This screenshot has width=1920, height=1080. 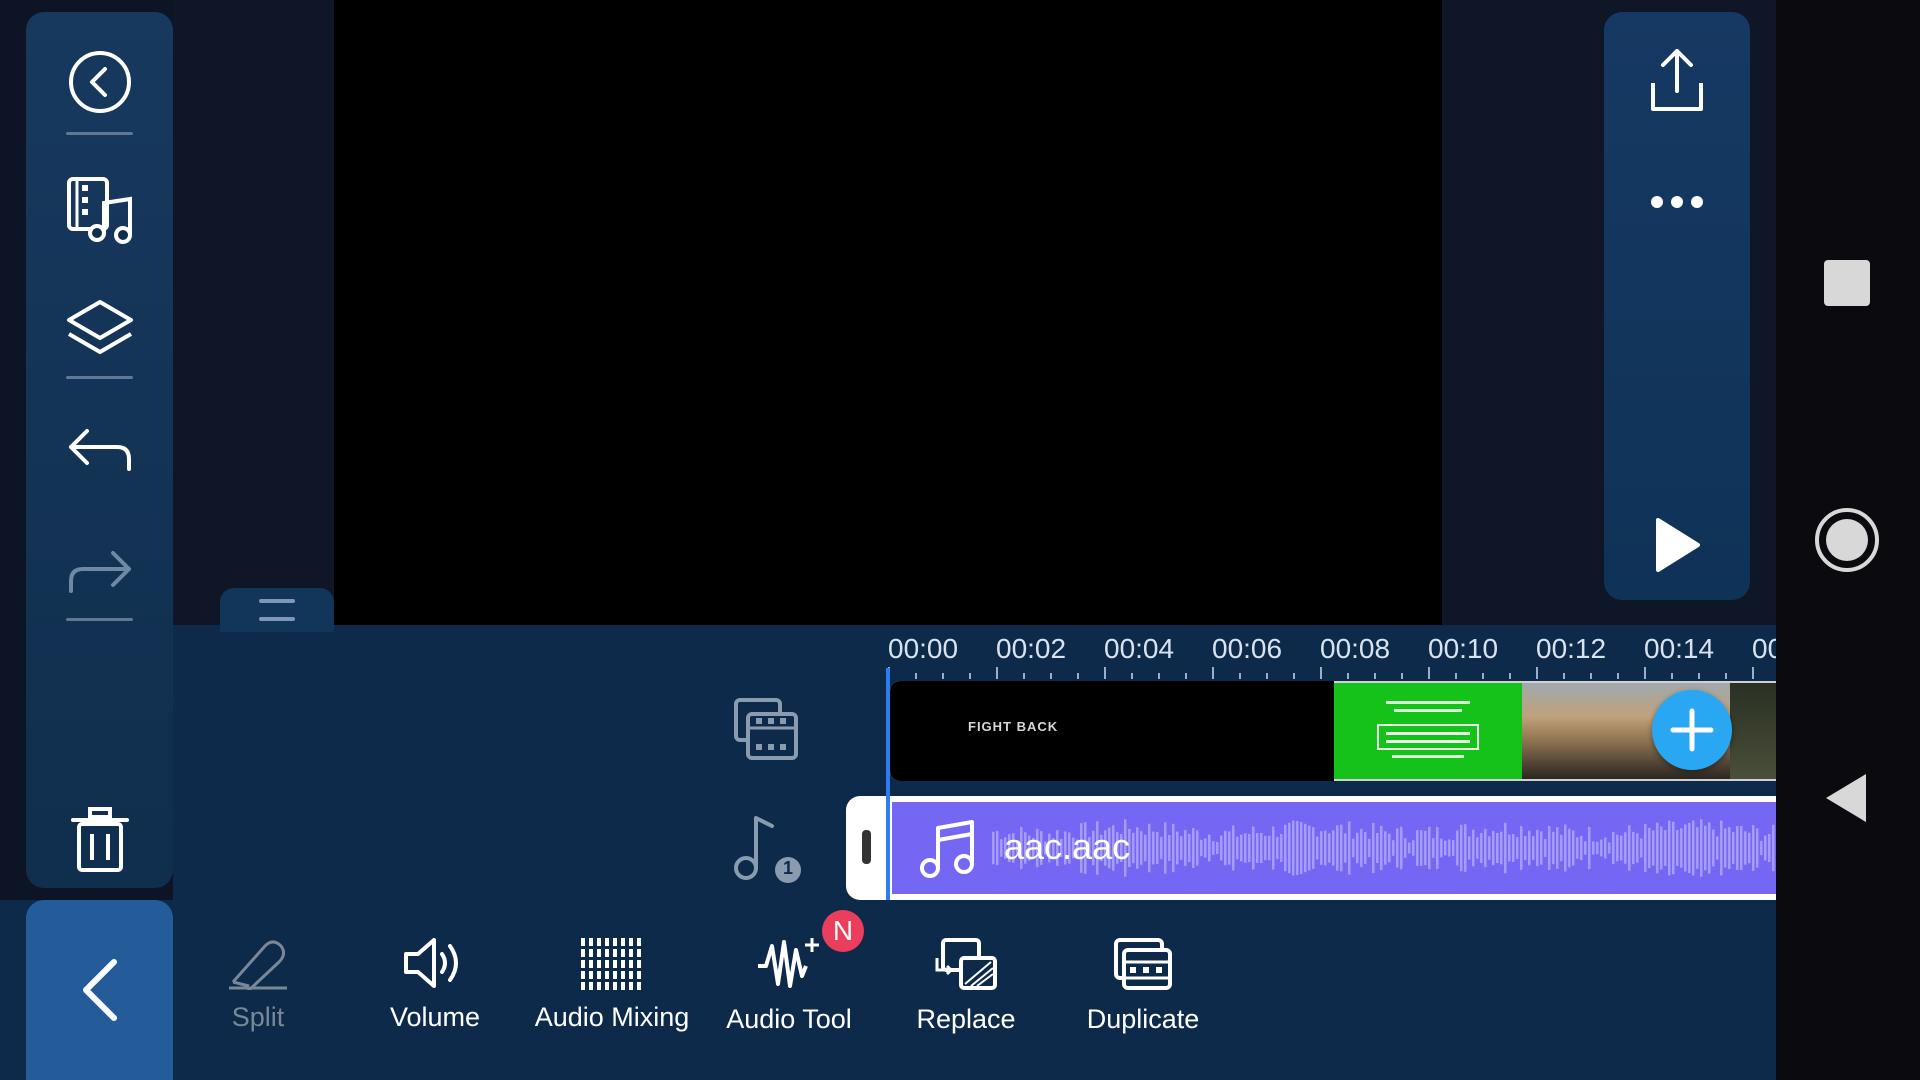 I want to click on audio-trim-handle, so click(x=867, y=848).